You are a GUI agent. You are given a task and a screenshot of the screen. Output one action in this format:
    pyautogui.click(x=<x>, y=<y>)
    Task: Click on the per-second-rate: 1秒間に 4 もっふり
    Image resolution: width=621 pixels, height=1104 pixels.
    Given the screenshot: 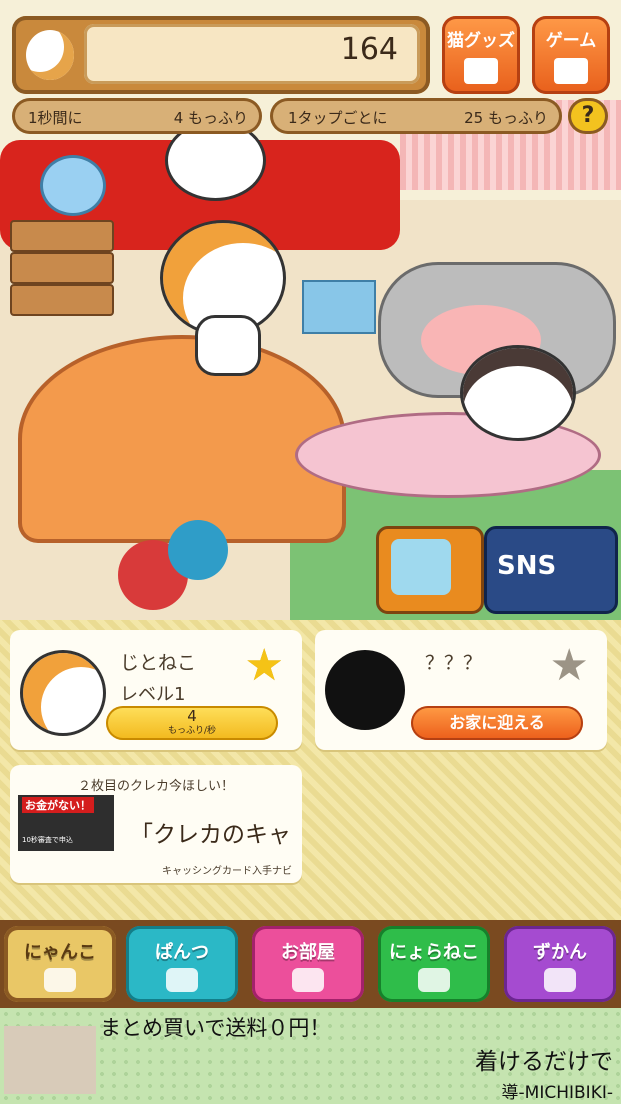 What is the action you would take?
    pyautogui.click(x=137, y=116)
    